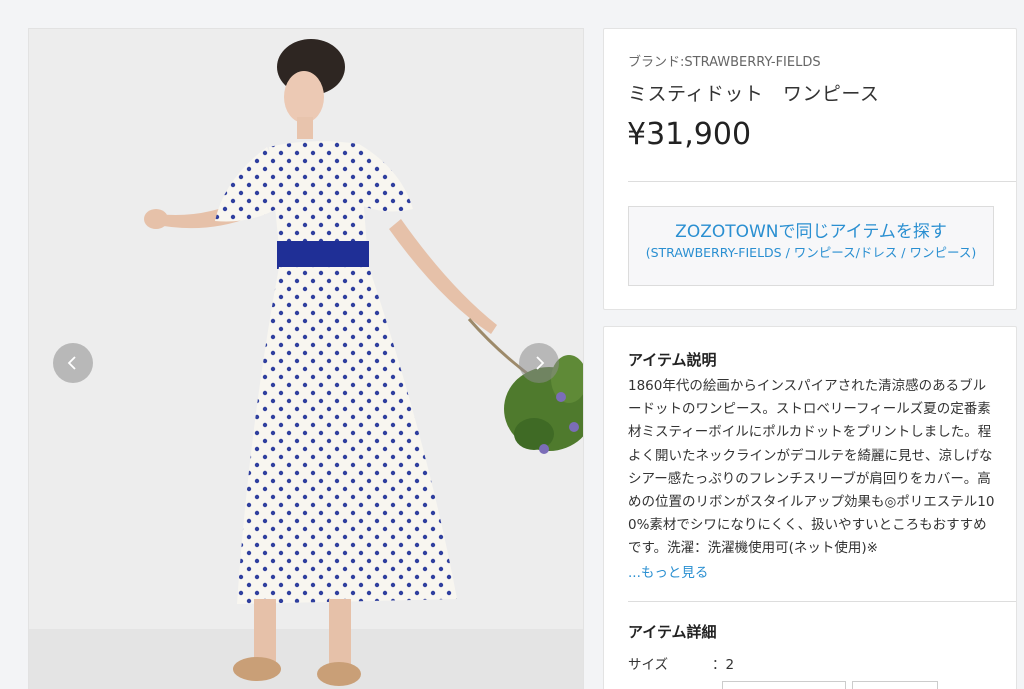  What do you see at coordinates (689, 134) in the screenshot?
I see `product-price: ¥31,900` at bounding box center [689, 134].